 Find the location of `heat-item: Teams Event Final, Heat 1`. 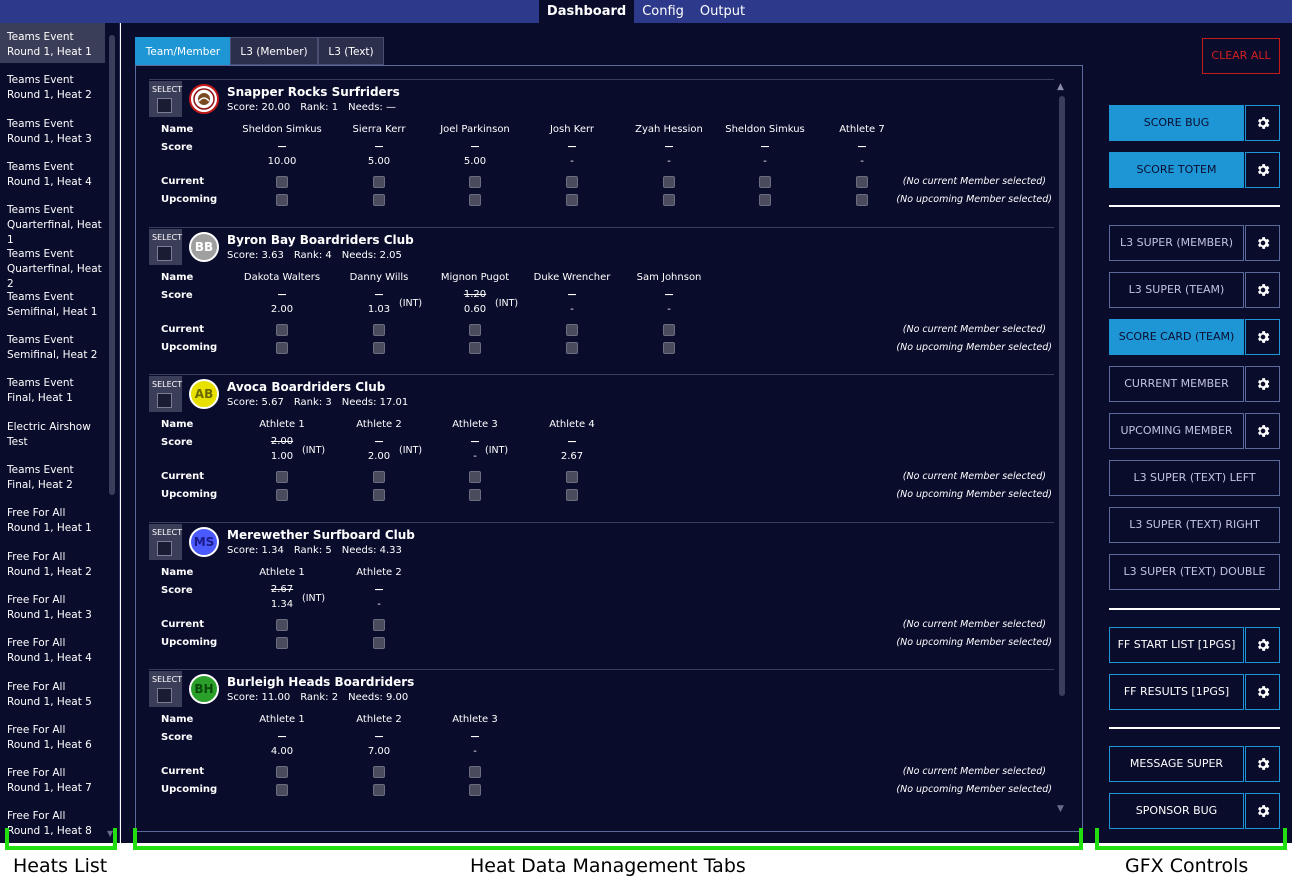

heat-item: Teams Event Final, Heat 1 is located at coordinates (52, 389).